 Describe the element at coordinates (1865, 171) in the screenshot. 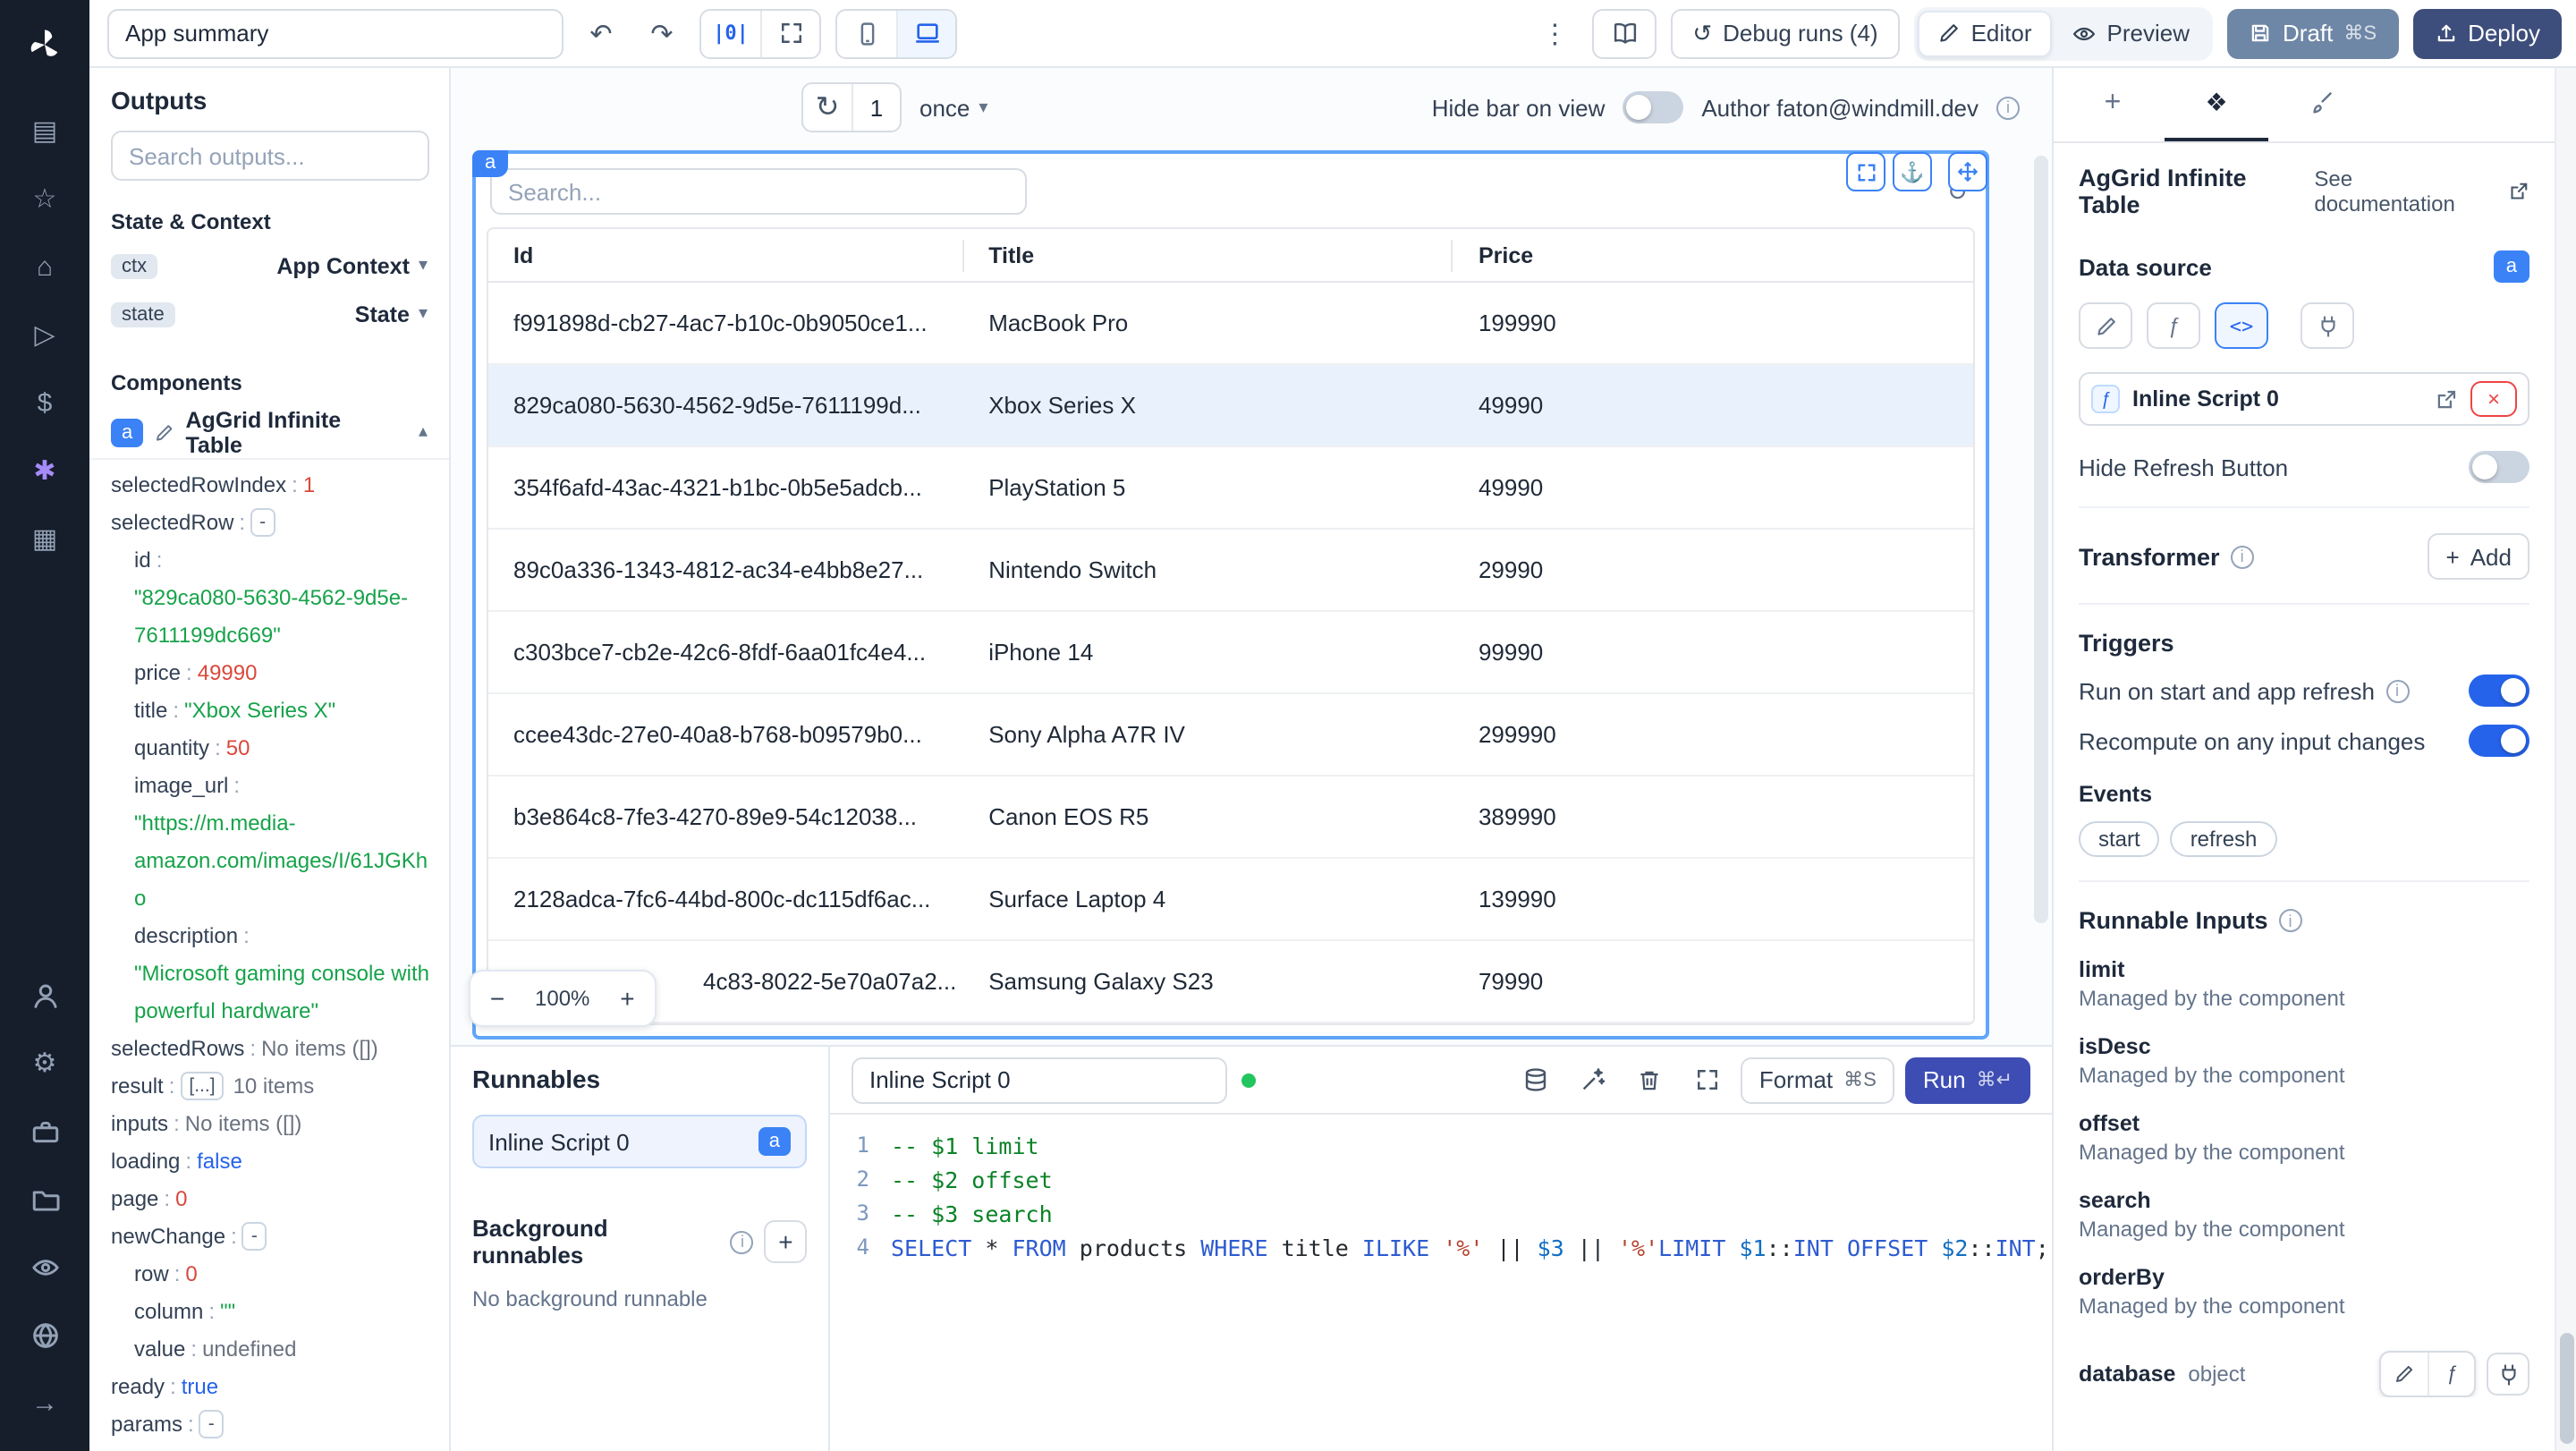

I see `expand-component-button` at that location.